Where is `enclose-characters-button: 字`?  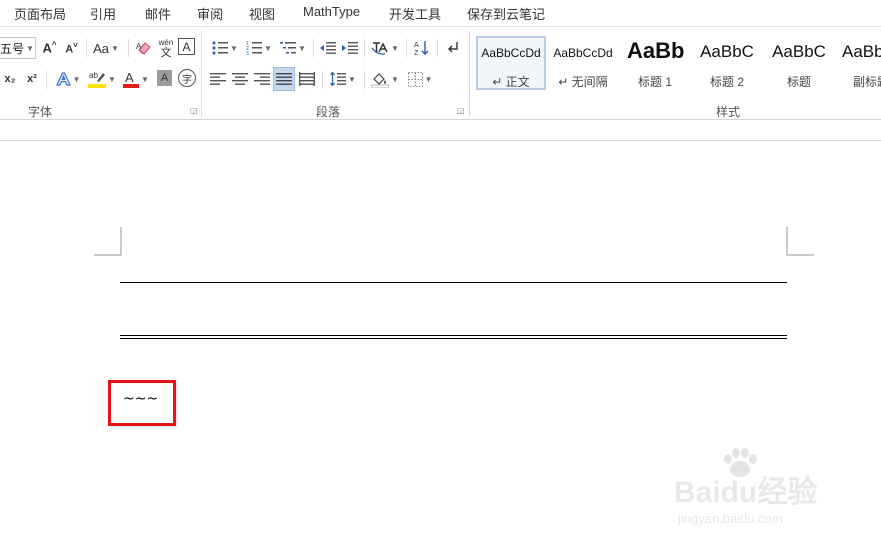 enclose-characters-button: 字 is located at coordinates (187, 78).